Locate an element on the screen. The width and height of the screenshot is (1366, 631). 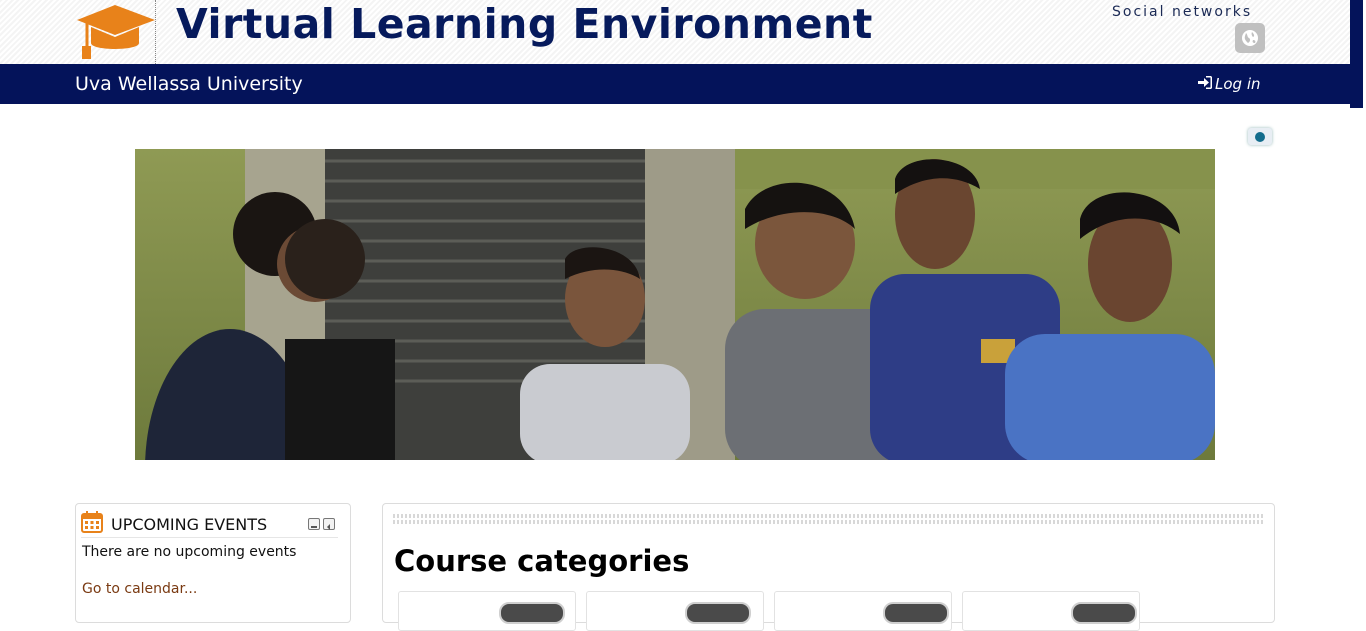
university-name: Uva Wellassa University is located at coordinates (189, 84).